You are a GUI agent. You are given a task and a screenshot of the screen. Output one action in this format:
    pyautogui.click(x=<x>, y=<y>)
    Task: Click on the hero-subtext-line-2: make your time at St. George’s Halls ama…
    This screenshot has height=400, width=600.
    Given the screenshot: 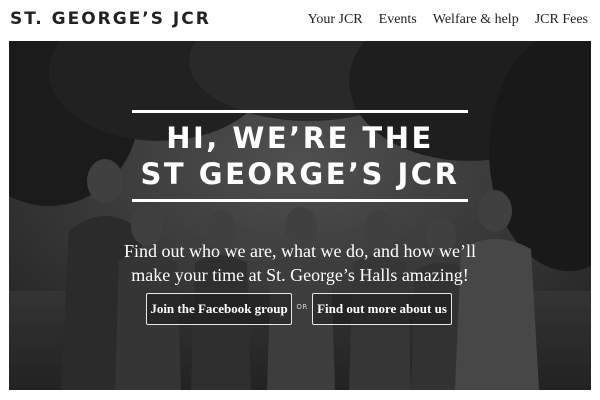 What is the action you would take?
    pyautogui.click(x=300, y=275)
    